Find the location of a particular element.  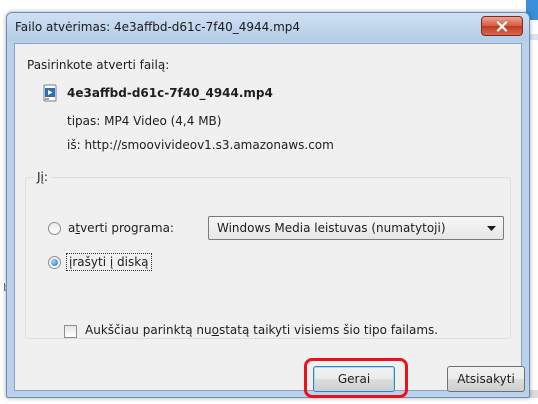

media-file-icon is located at coordinates (50, 93).